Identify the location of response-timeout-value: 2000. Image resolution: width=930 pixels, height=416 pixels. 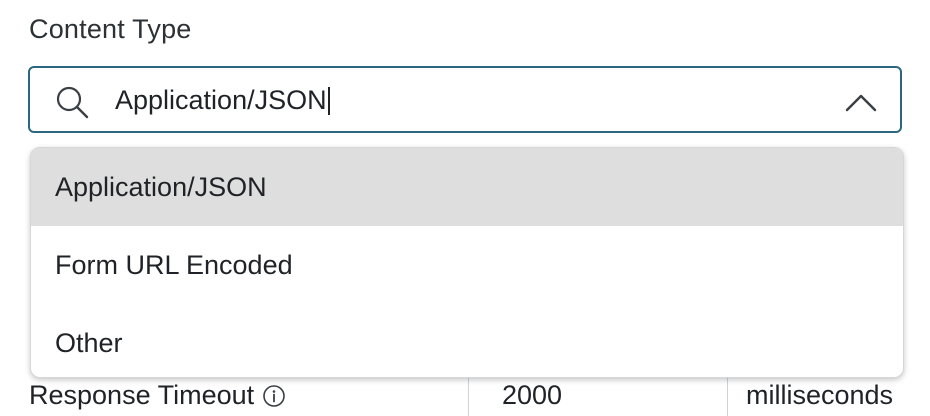
(532, 395).